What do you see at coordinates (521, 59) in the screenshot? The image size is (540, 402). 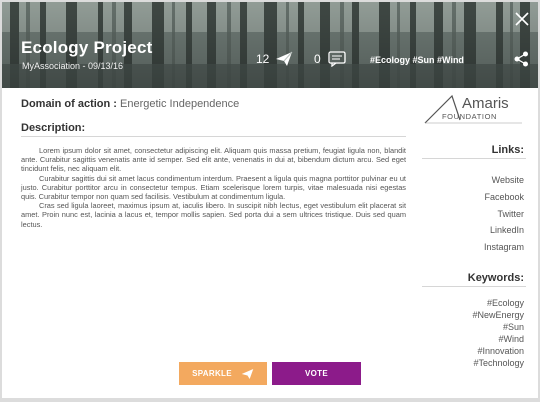 I see `share-icon` at bounding box center [521, 59].